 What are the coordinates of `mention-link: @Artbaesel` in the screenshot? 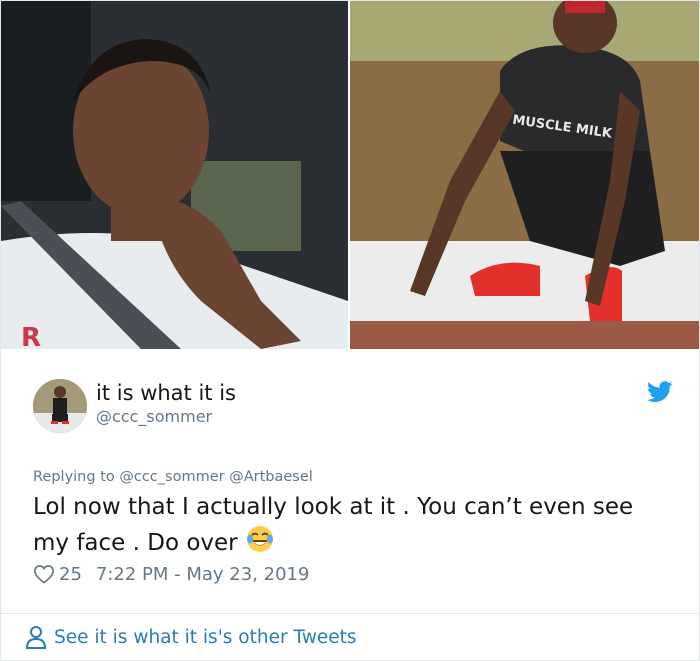 It's located at (271, 477).